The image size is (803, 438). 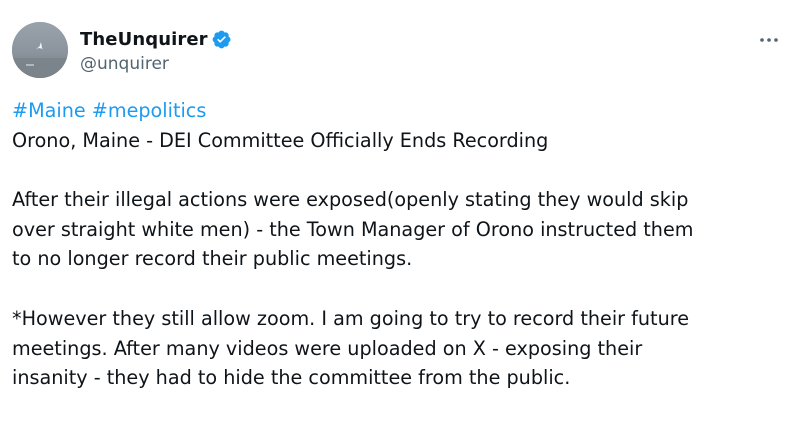 What do you see at coordinates (49, 110) in the screenshot?
I see `hashtag-maine: #Maine` at bounding box center [49, 110].